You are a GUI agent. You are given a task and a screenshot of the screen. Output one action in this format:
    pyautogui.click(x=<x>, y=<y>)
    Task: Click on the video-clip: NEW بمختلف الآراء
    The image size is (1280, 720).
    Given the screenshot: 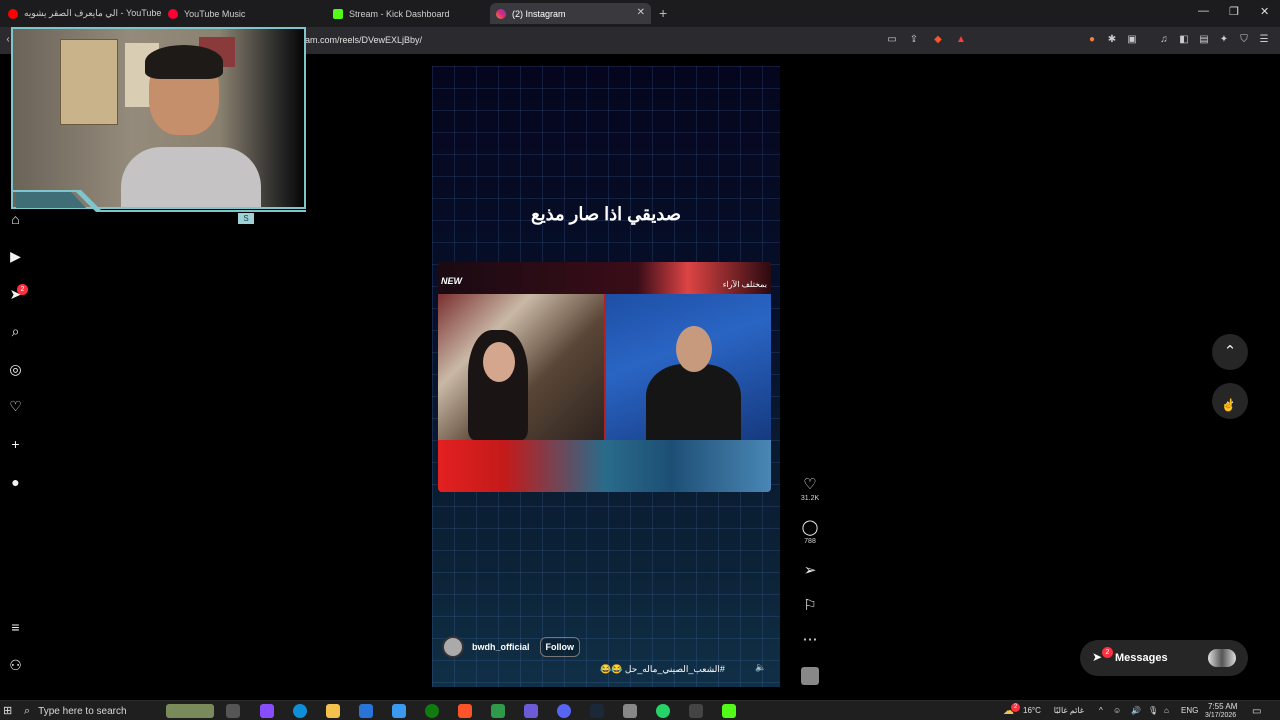 What is the action you would take?
    pyautogui.click(x=604, y=377)
    